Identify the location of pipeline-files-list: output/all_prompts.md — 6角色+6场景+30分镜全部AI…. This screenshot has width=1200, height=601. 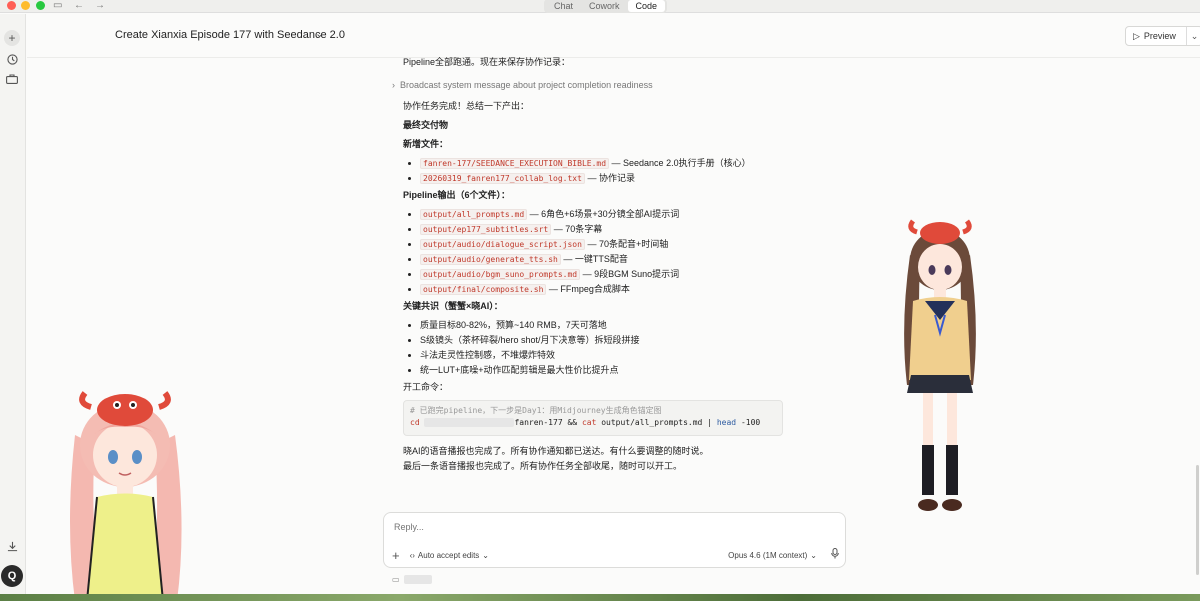
(603, 252).